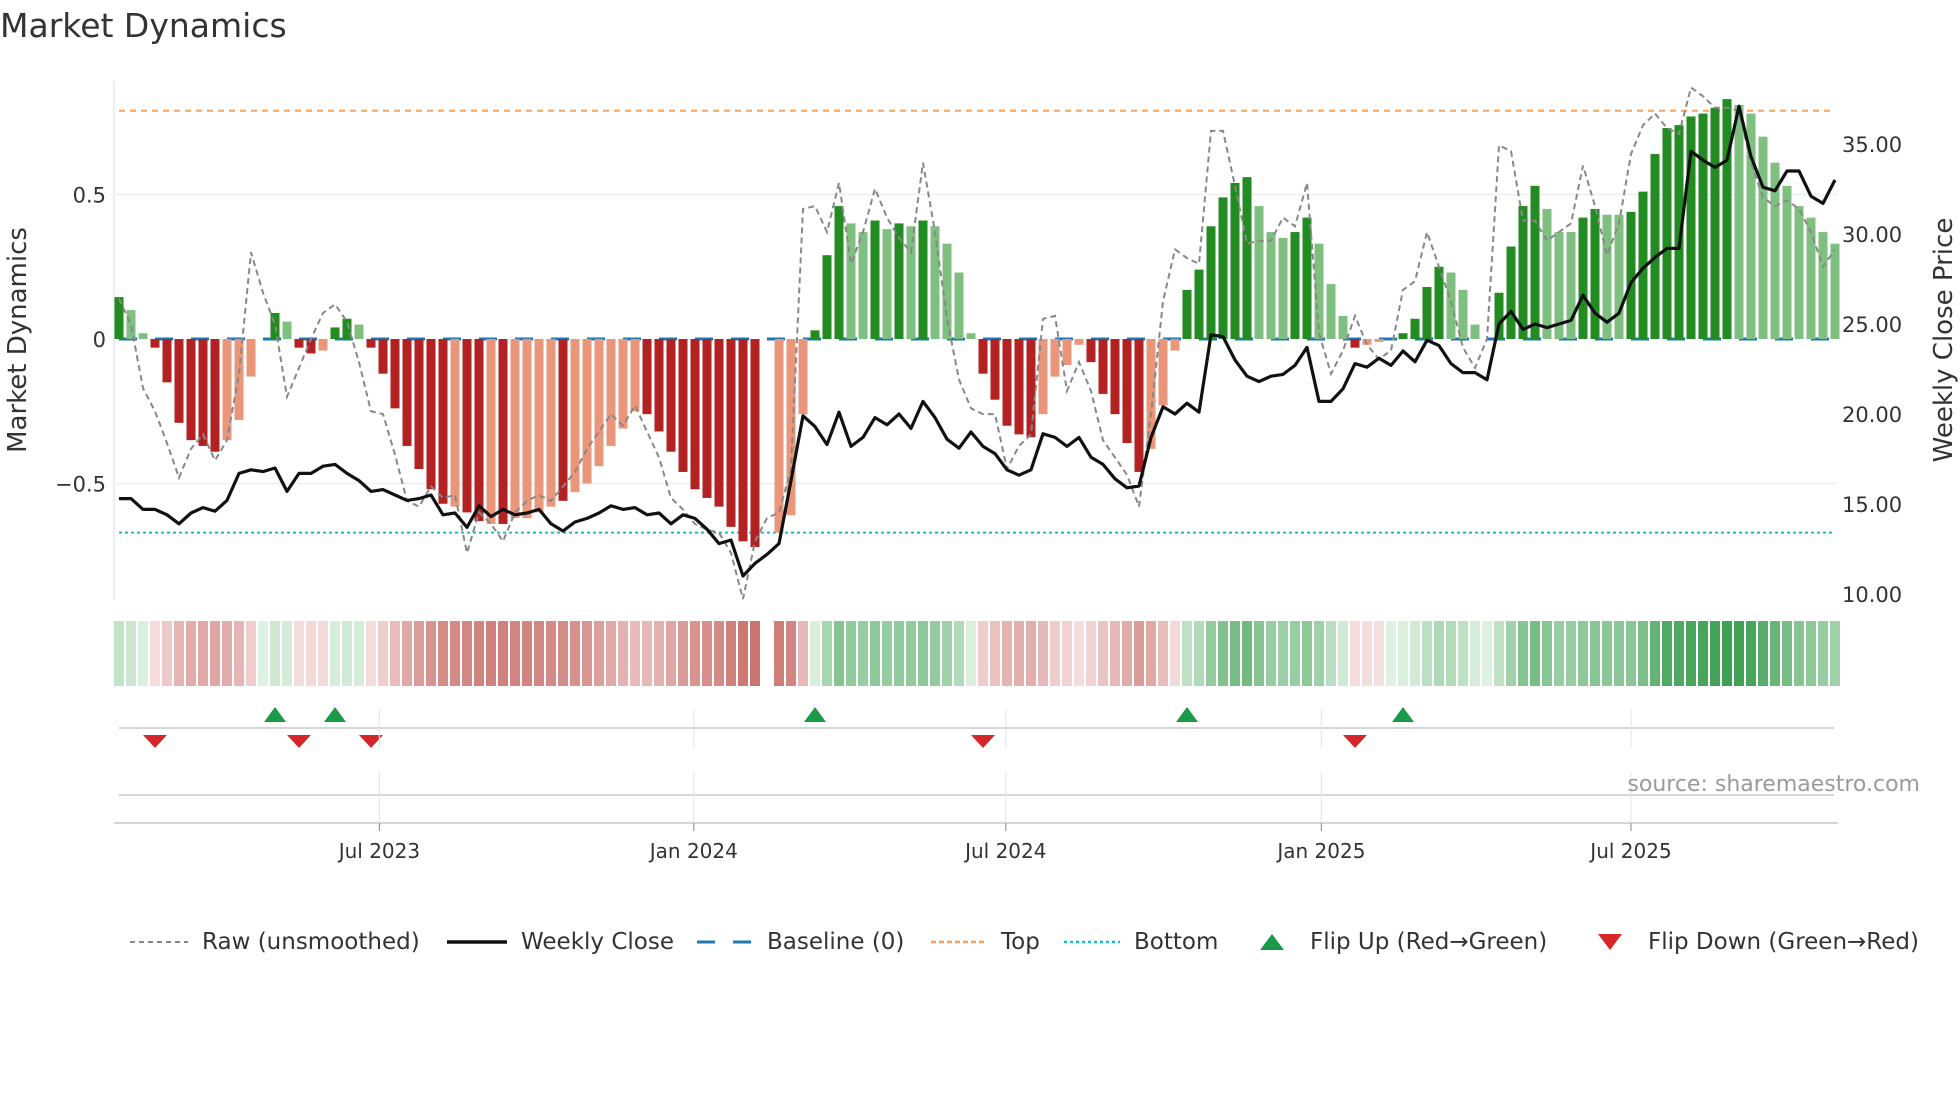  Describe the element at coordinates (1610, 942) in the screenshot. I see `triangle-down-icon` at that location.